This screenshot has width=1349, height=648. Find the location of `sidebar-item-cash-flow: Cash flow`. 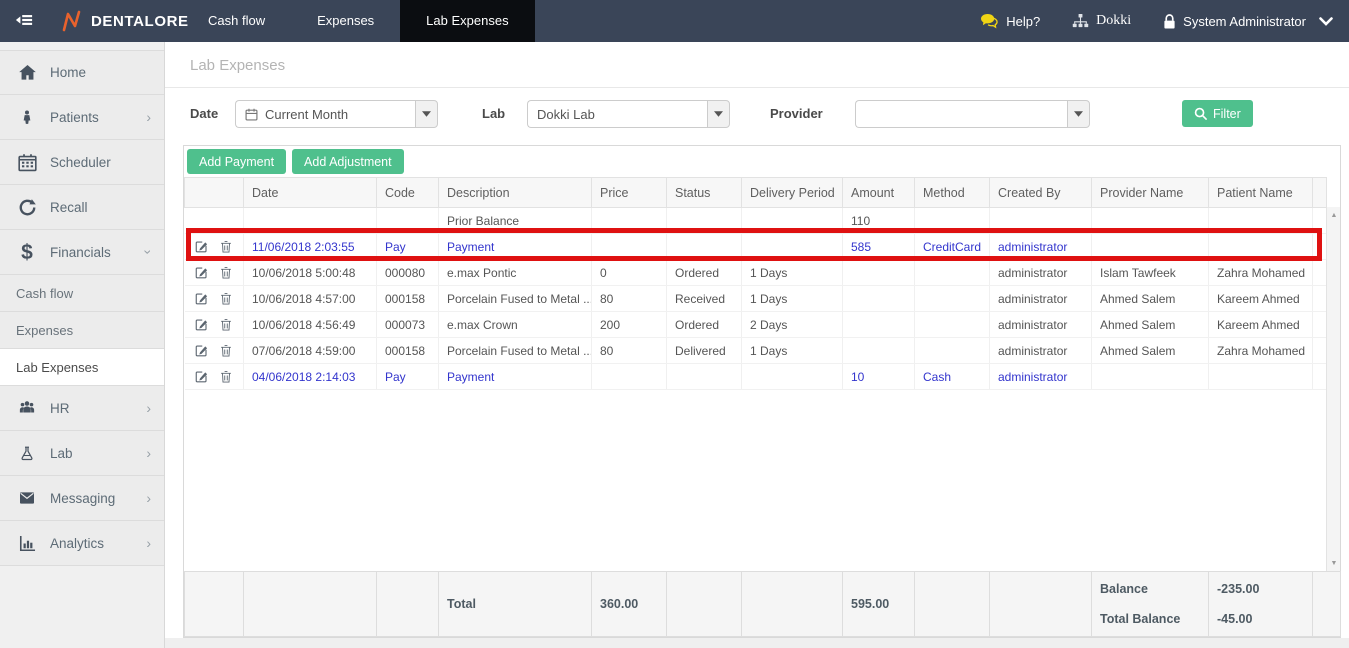

sidebar-item-cash-flow: Cash flow is located at coordinates (82, 293).